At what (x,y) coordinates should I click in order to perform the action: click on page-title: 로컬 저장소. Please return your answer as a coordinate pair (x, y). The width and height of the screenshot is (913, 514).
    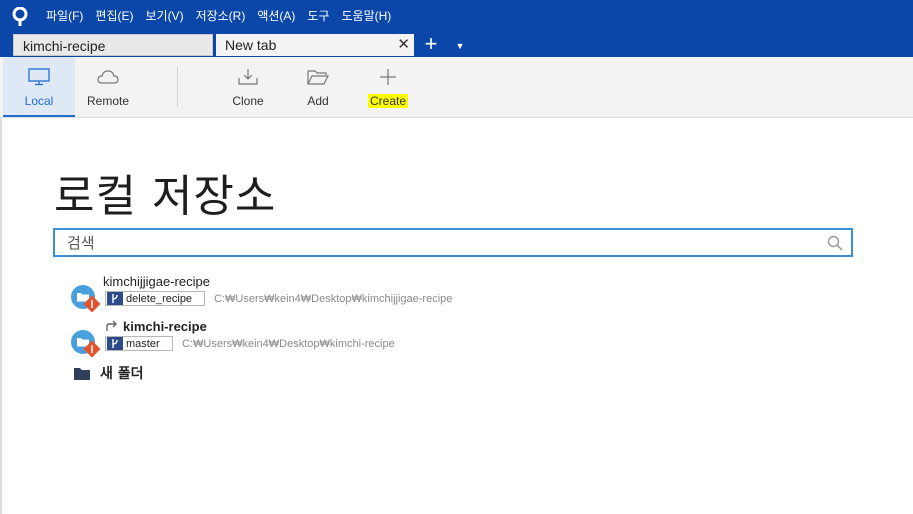
    Looking at the image, I should click on (165, 196).